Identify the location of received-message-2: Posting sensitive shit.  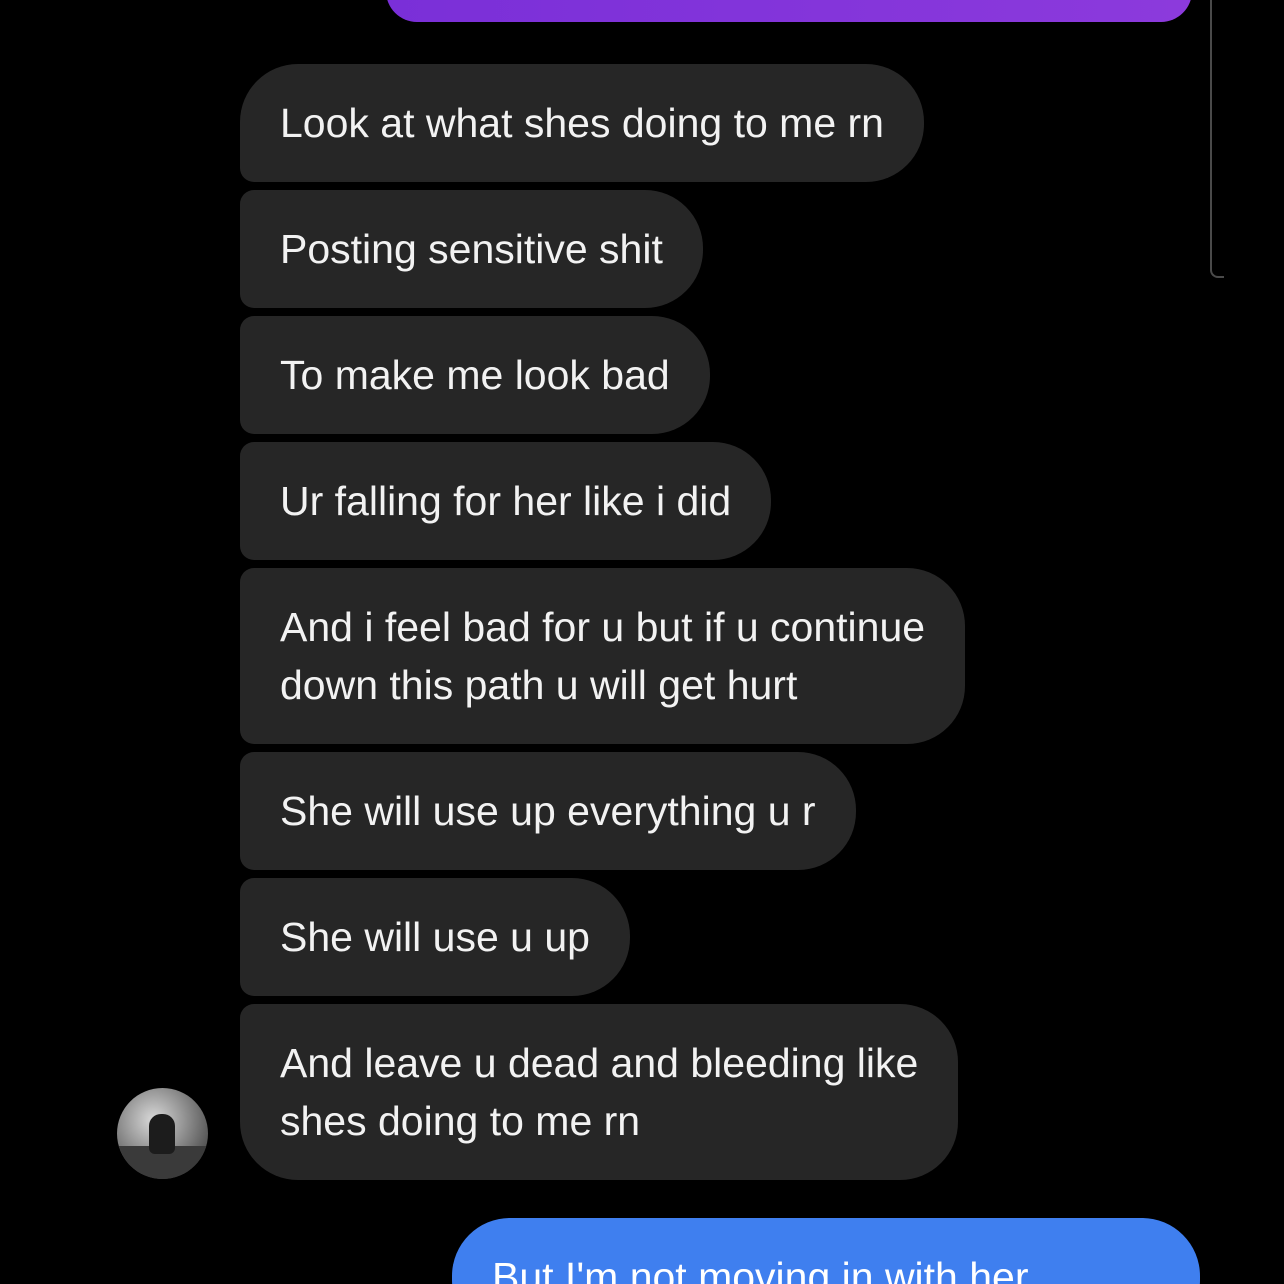
(471, 249).